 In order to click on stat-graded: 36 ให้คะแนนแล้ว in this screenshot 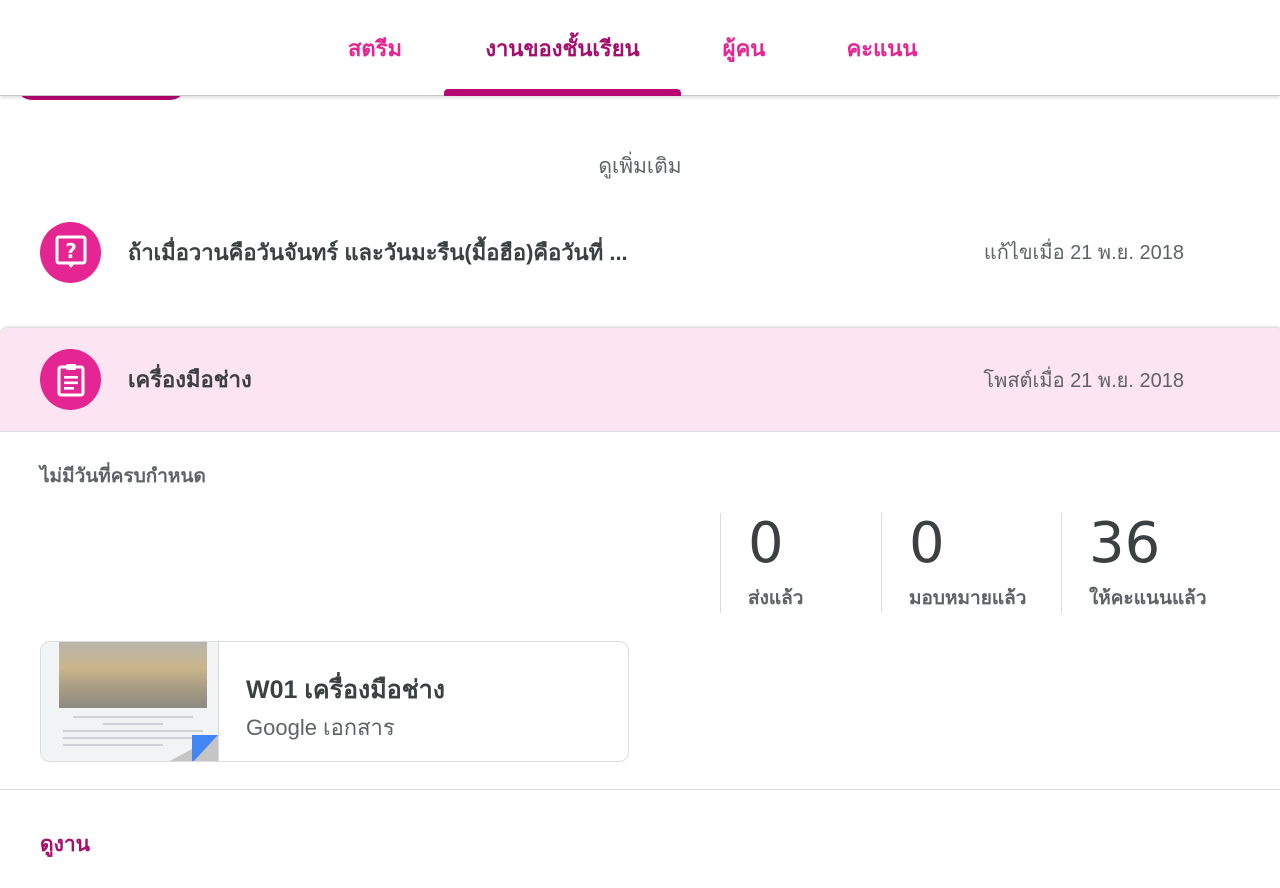, I will do `click(1161, 563)`.